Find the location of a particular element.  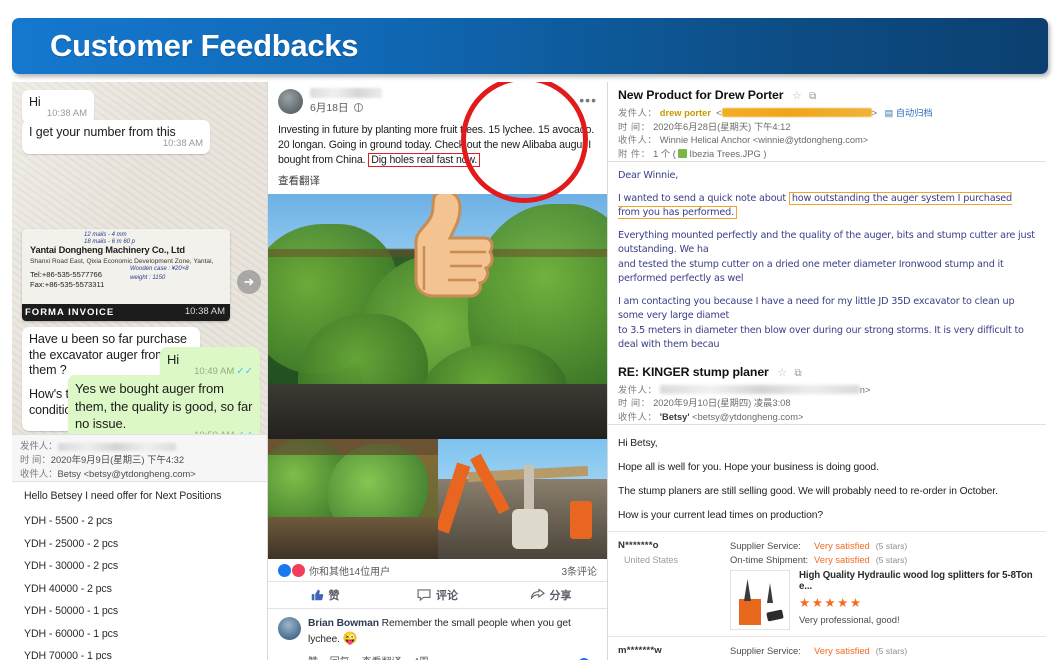

star-rating: ★★★★★ is located at coordinates (831, 603).